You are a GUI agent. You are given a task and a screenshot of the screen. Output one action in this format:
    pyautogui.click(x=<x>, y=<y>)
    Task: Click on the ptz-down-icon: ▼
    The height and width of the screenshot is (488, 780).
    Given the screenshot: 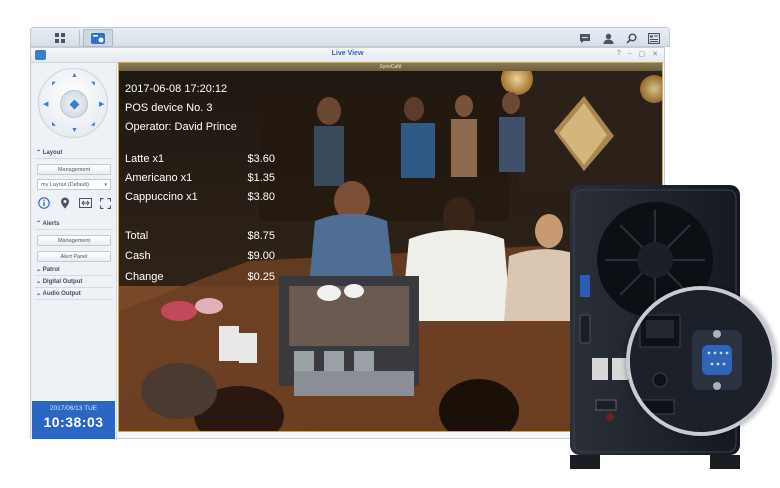 What is the action you would take?
    pyautogui.click(x=74, y=130)
    